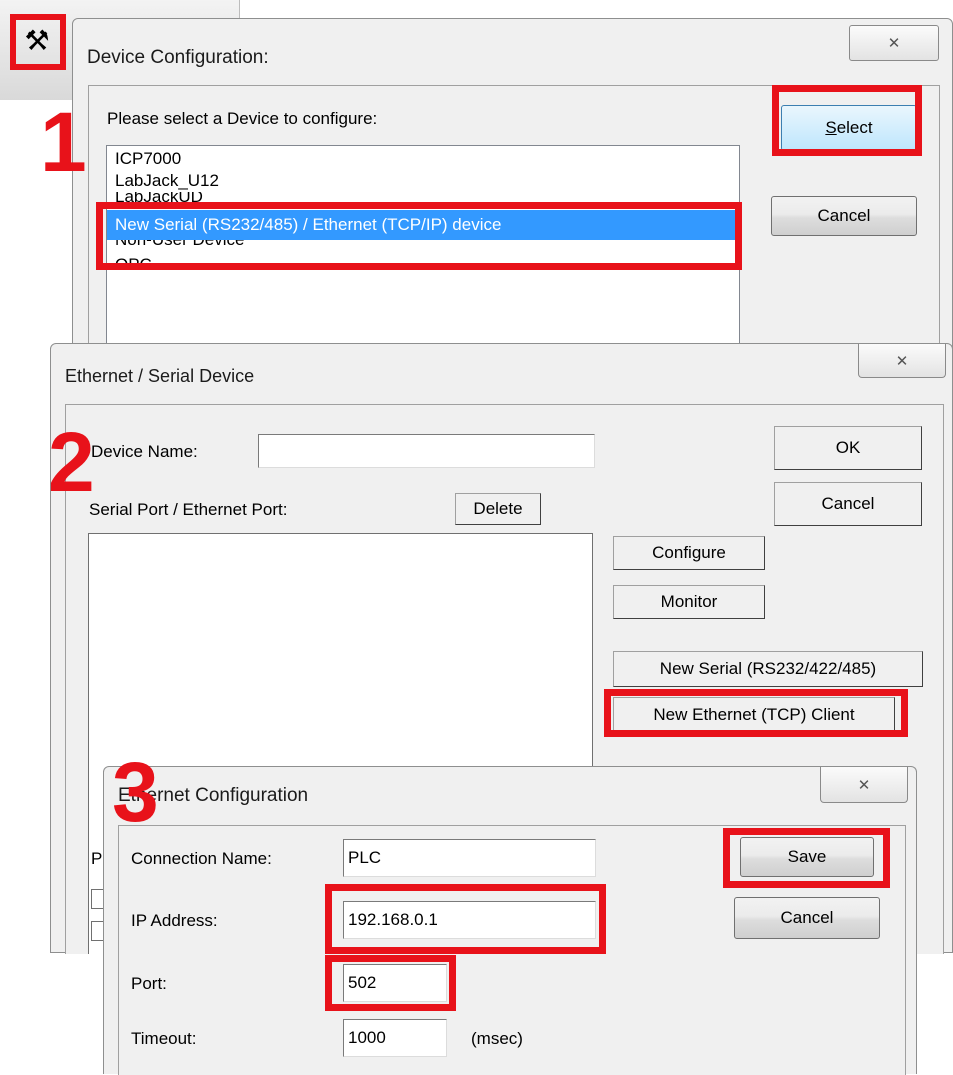  Describe the element at coordinates (469, 858) in the screenshot. I see `connection-name-input: PLC` at that location.